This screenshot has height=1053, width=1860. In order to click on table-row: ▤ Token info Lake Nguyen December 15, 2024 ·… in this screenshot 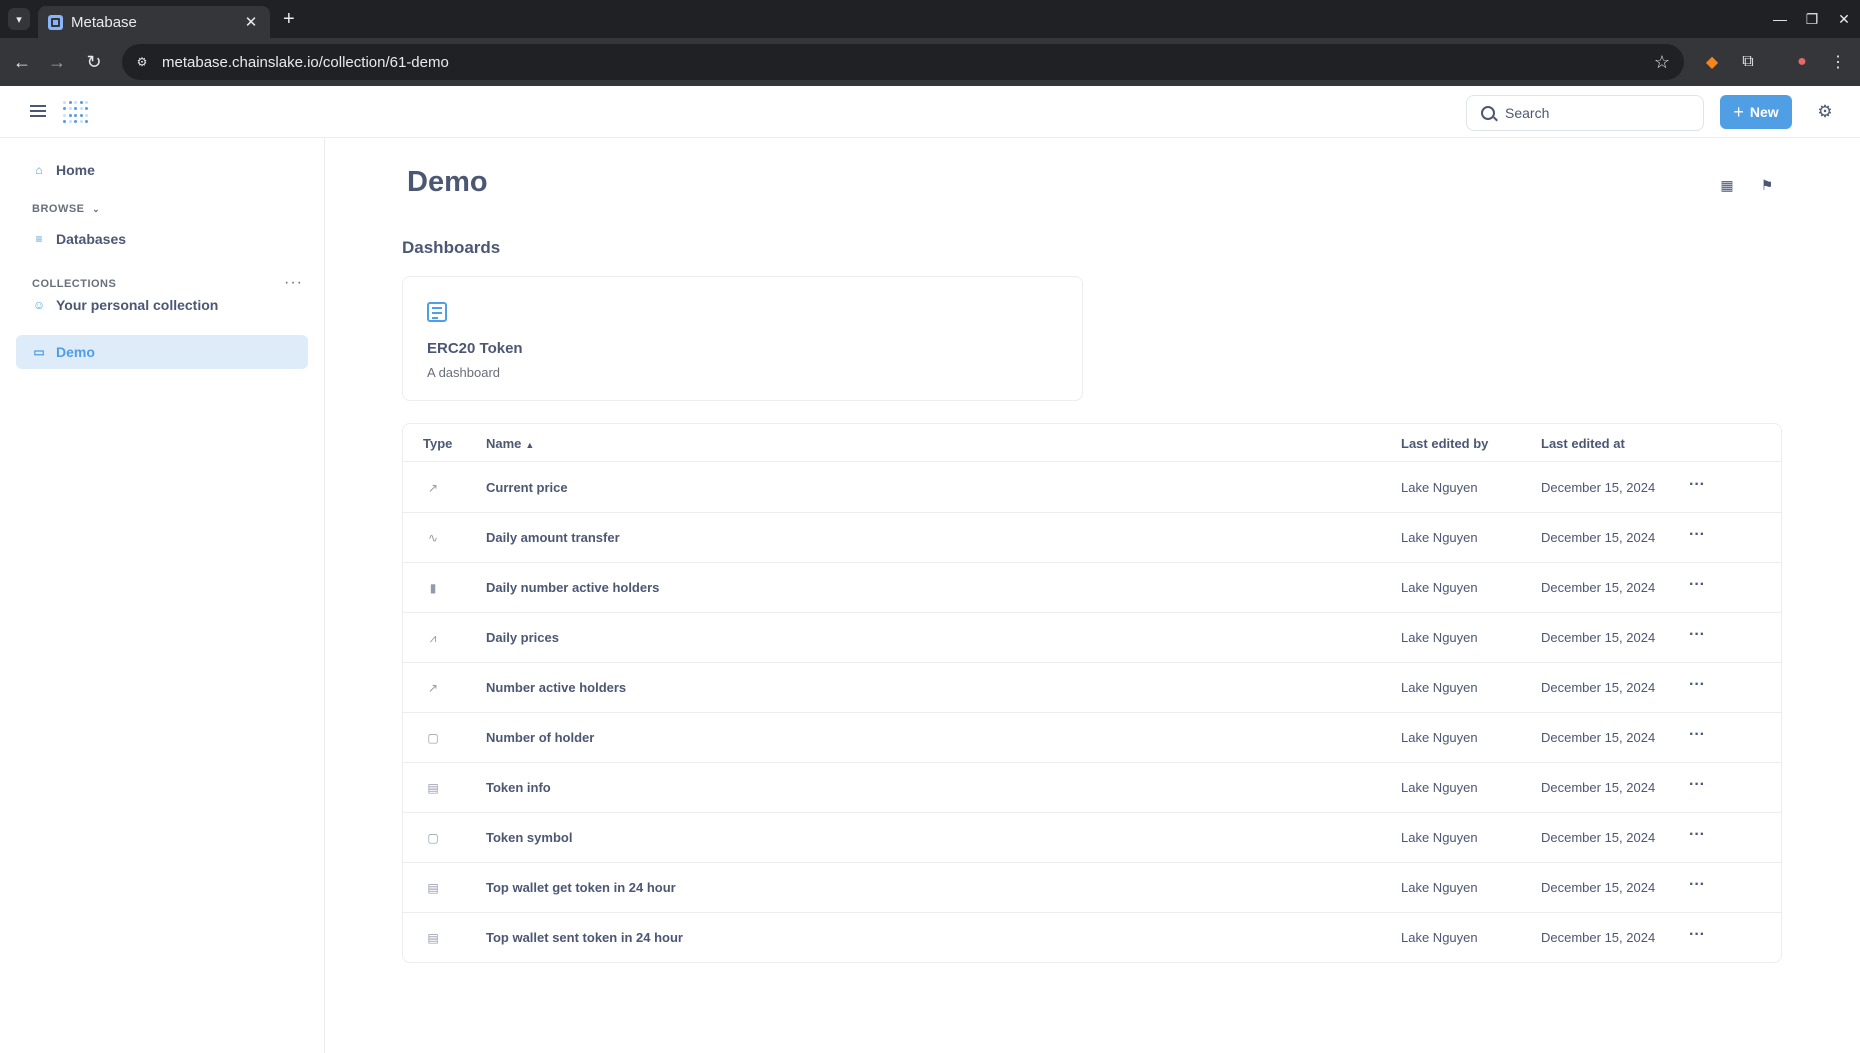, I will do `click(1092, 788)`.